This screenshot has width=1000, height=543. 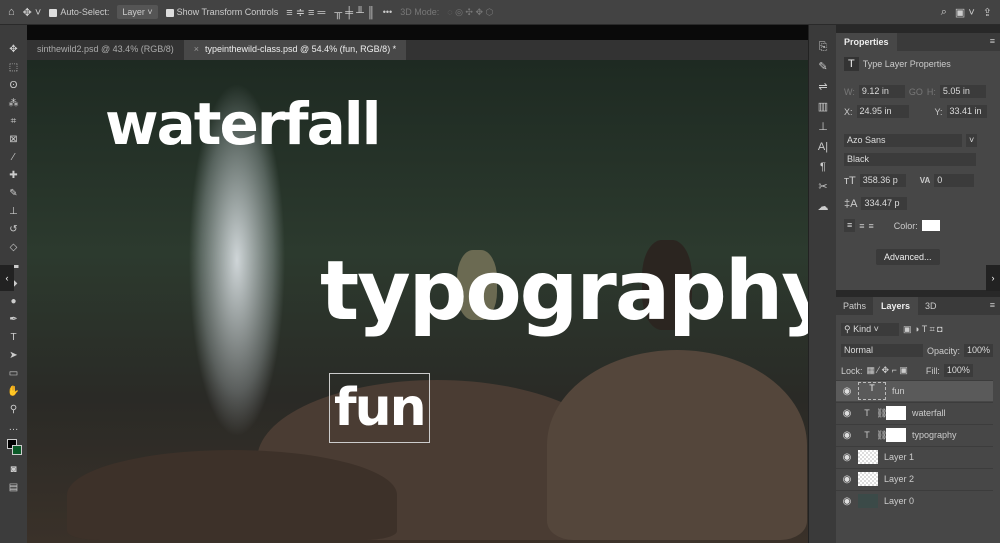 I want to click on crop-tool-icon: ⌗, so click(x=14, y=122).